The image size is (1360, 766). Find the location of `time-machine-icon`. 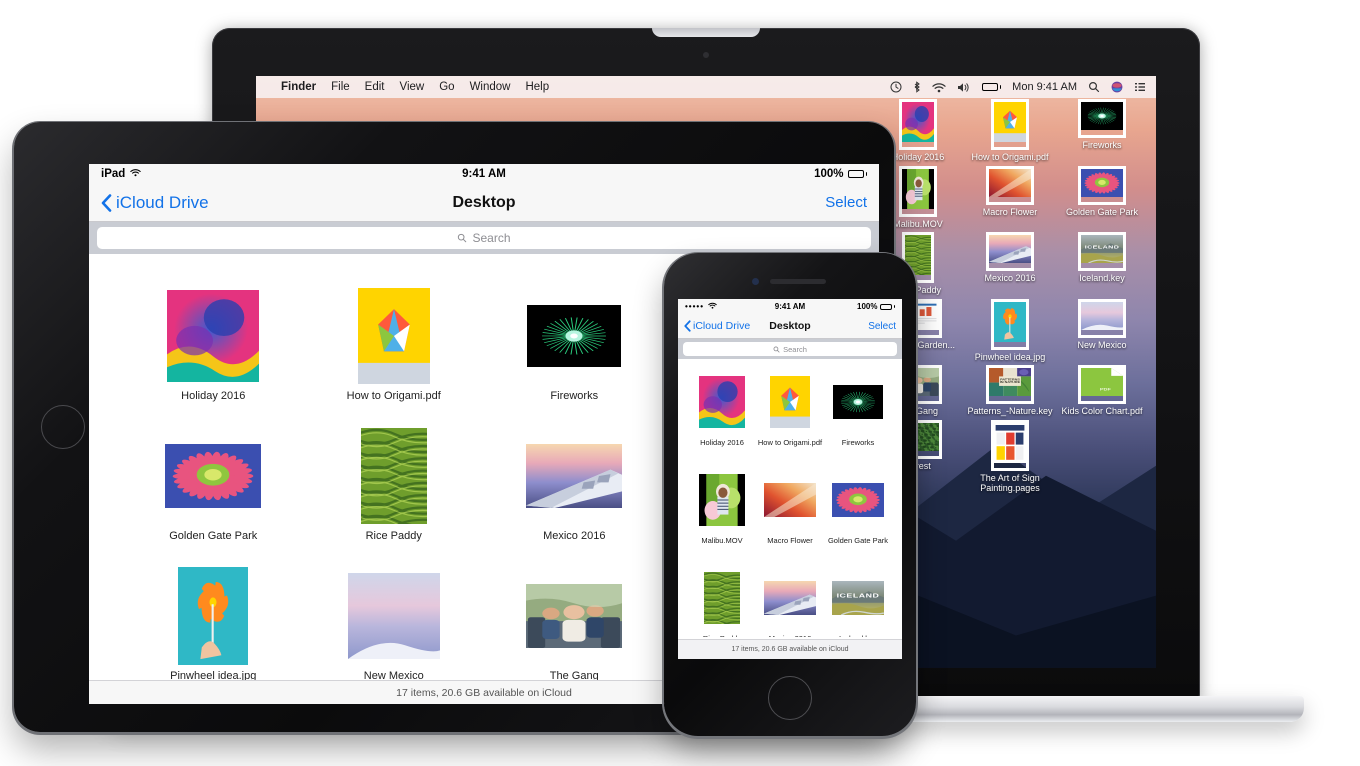

time-machine-icon is located at coordinates (896, 87).